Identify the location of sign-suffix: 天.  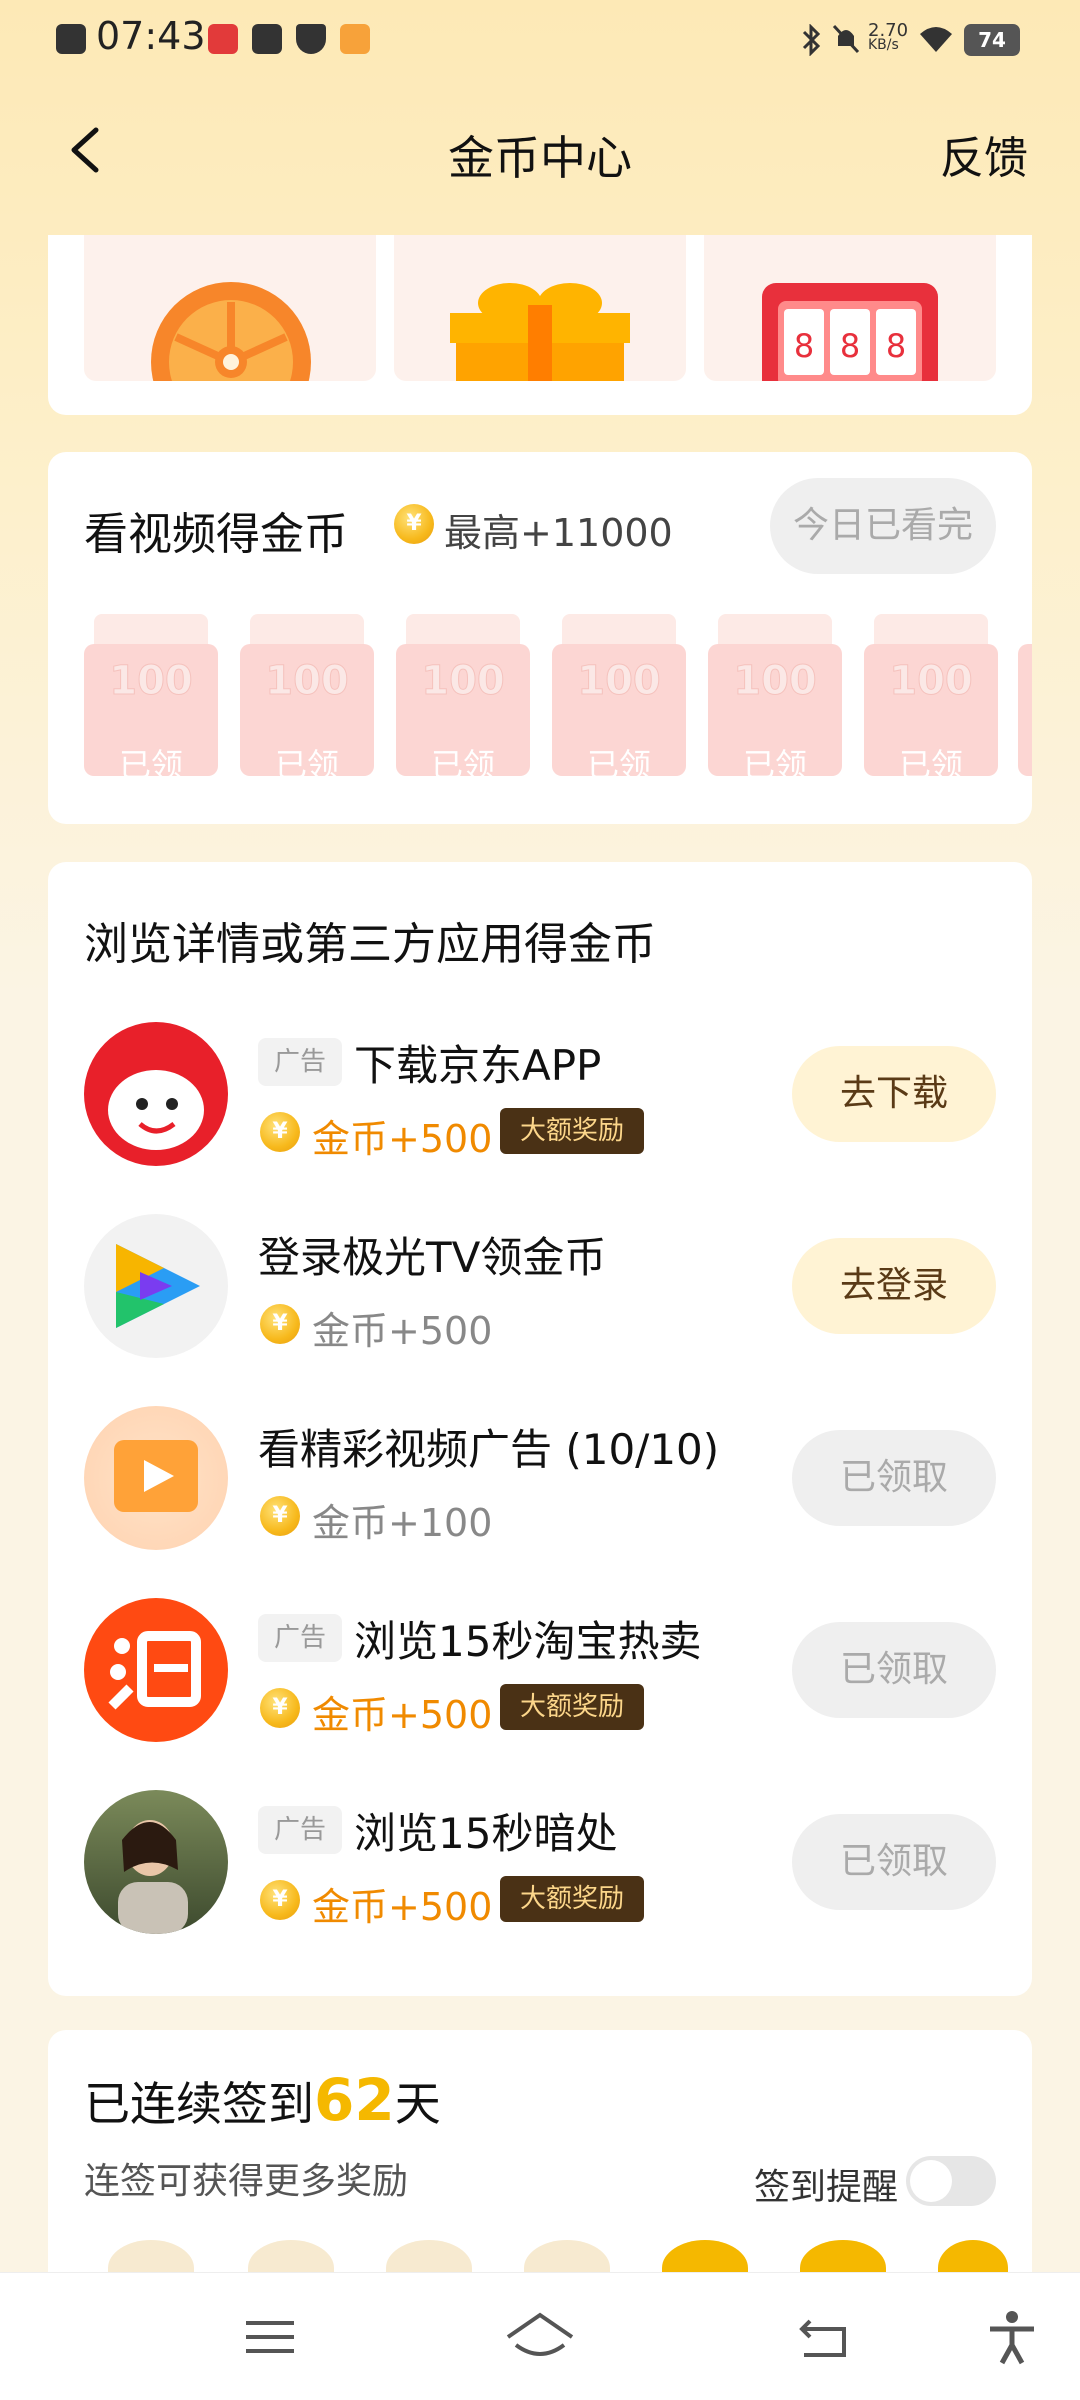
(417, 2104).